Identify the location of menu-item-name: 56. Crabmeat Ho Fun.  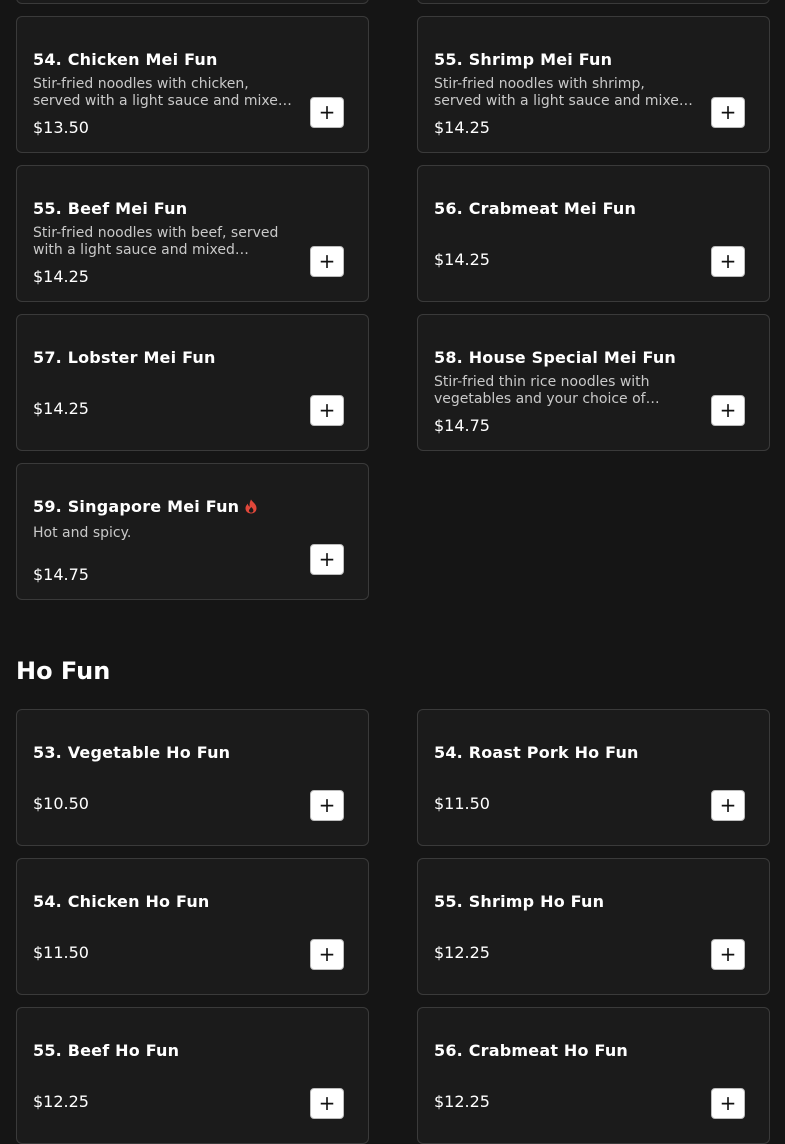
(531, 1050).